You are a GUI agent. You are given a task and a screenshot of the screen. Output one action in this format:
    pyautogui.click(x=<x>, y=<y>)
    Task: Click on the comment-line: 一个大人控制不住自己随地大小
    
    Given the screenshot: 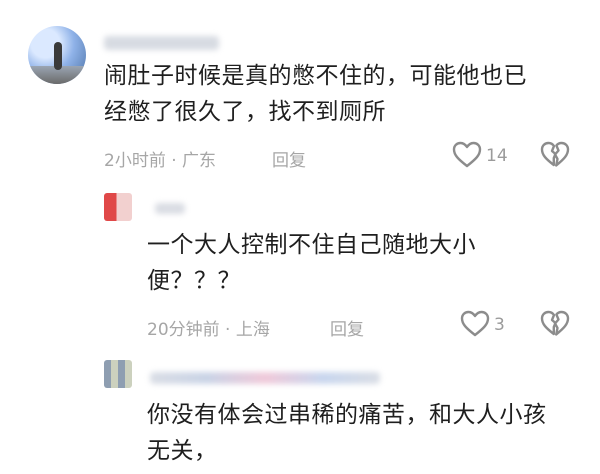 What is the action you would take?
    pyautogui.click(x=311, y=245)
    